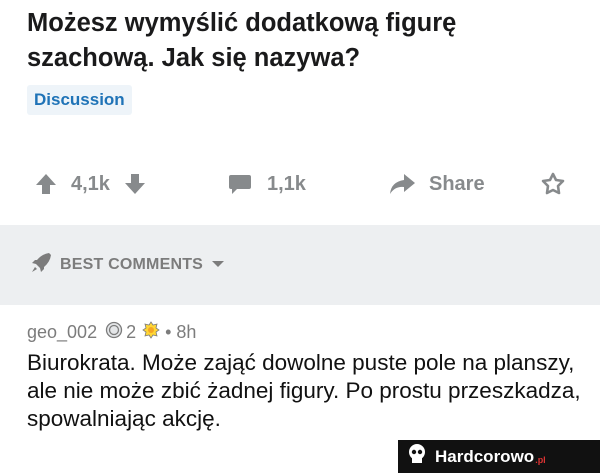 The image size is (600, 473). What do you see at coordinates (131, 331) in the screenshot?
I see `award-count: 2` at bounding box center [131, 331].